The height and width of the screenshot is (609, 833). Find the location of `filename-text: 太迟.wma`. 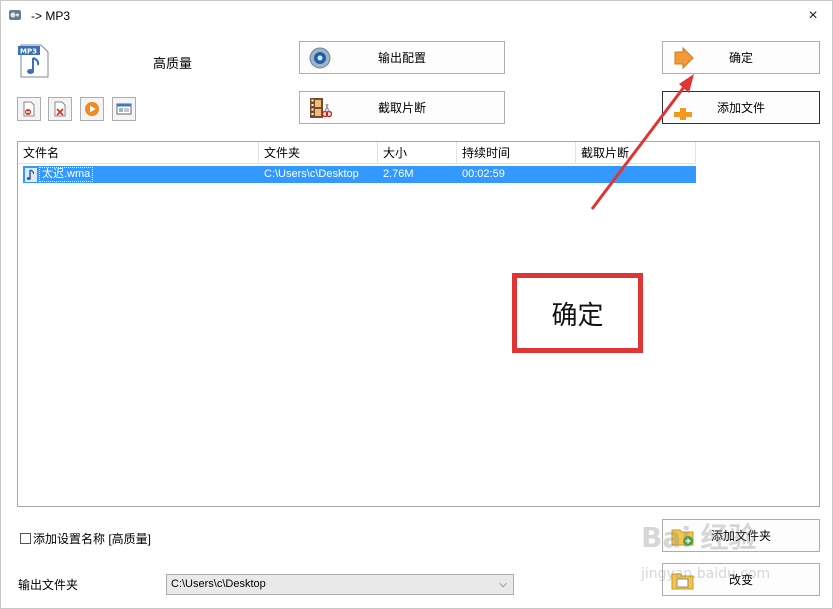

filename-text: 太迟.wma is located at coordinates (66, 174).